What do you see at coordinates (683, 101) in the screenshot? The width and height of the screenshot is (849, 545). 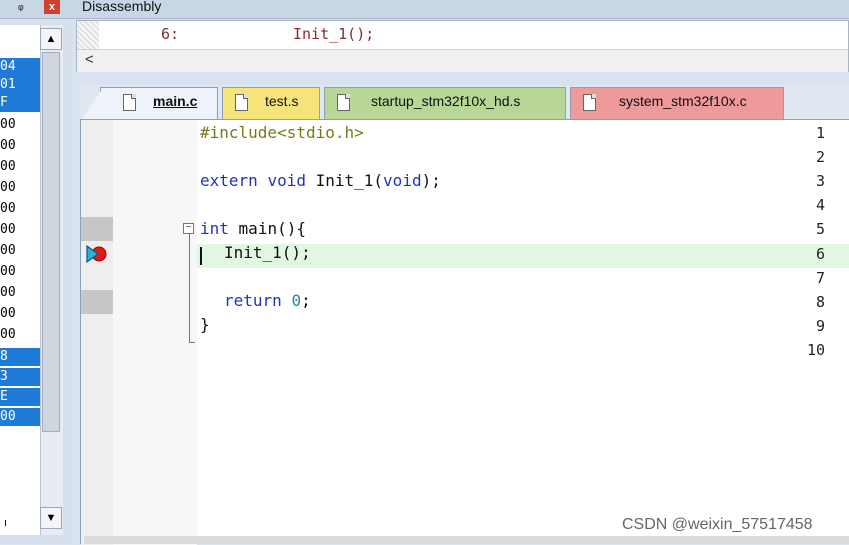 I see `tab-label: system_stm32f10x.c` at bounding box center [683, 101].